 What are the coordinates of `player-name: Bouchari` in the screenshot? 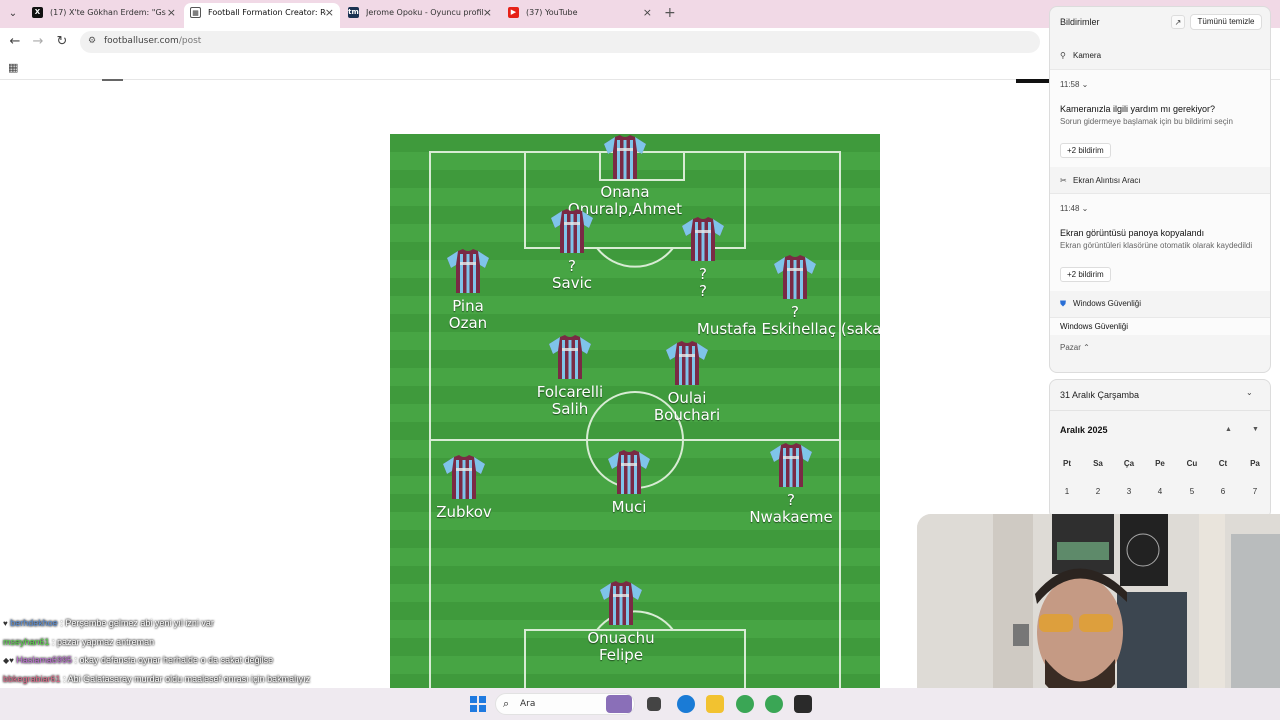 It's located at (687, 415).